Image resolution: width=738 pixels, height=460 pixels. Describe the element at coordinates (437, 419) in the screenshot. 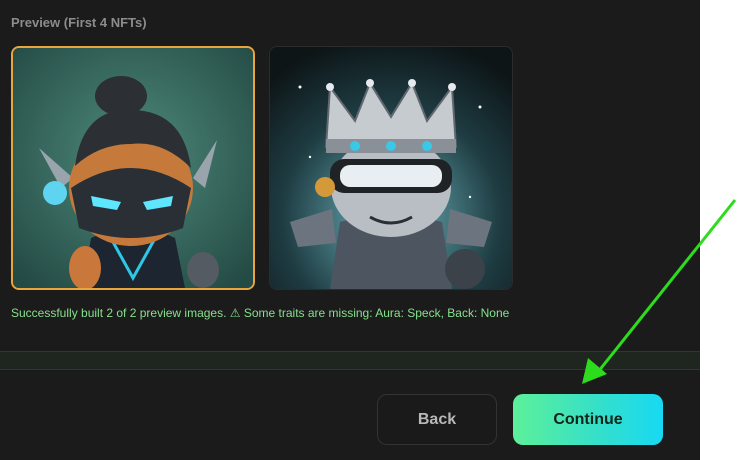

I see `back-button: Back` at that location.